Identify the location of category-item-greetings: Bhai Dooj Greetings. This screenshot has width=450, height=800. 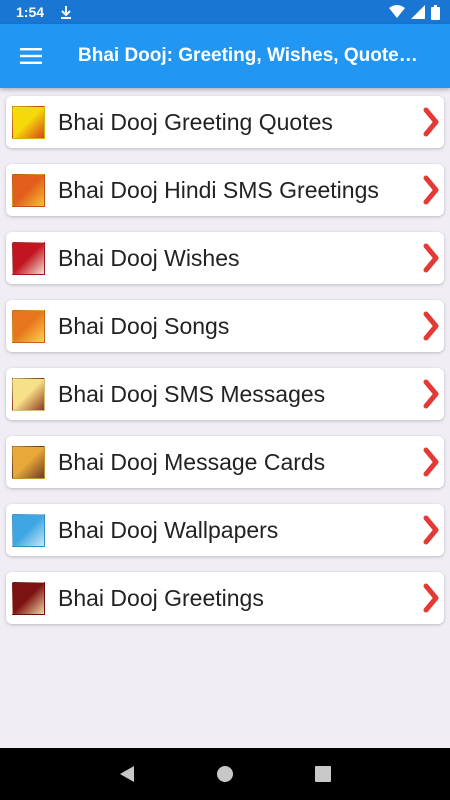
(225, 598).